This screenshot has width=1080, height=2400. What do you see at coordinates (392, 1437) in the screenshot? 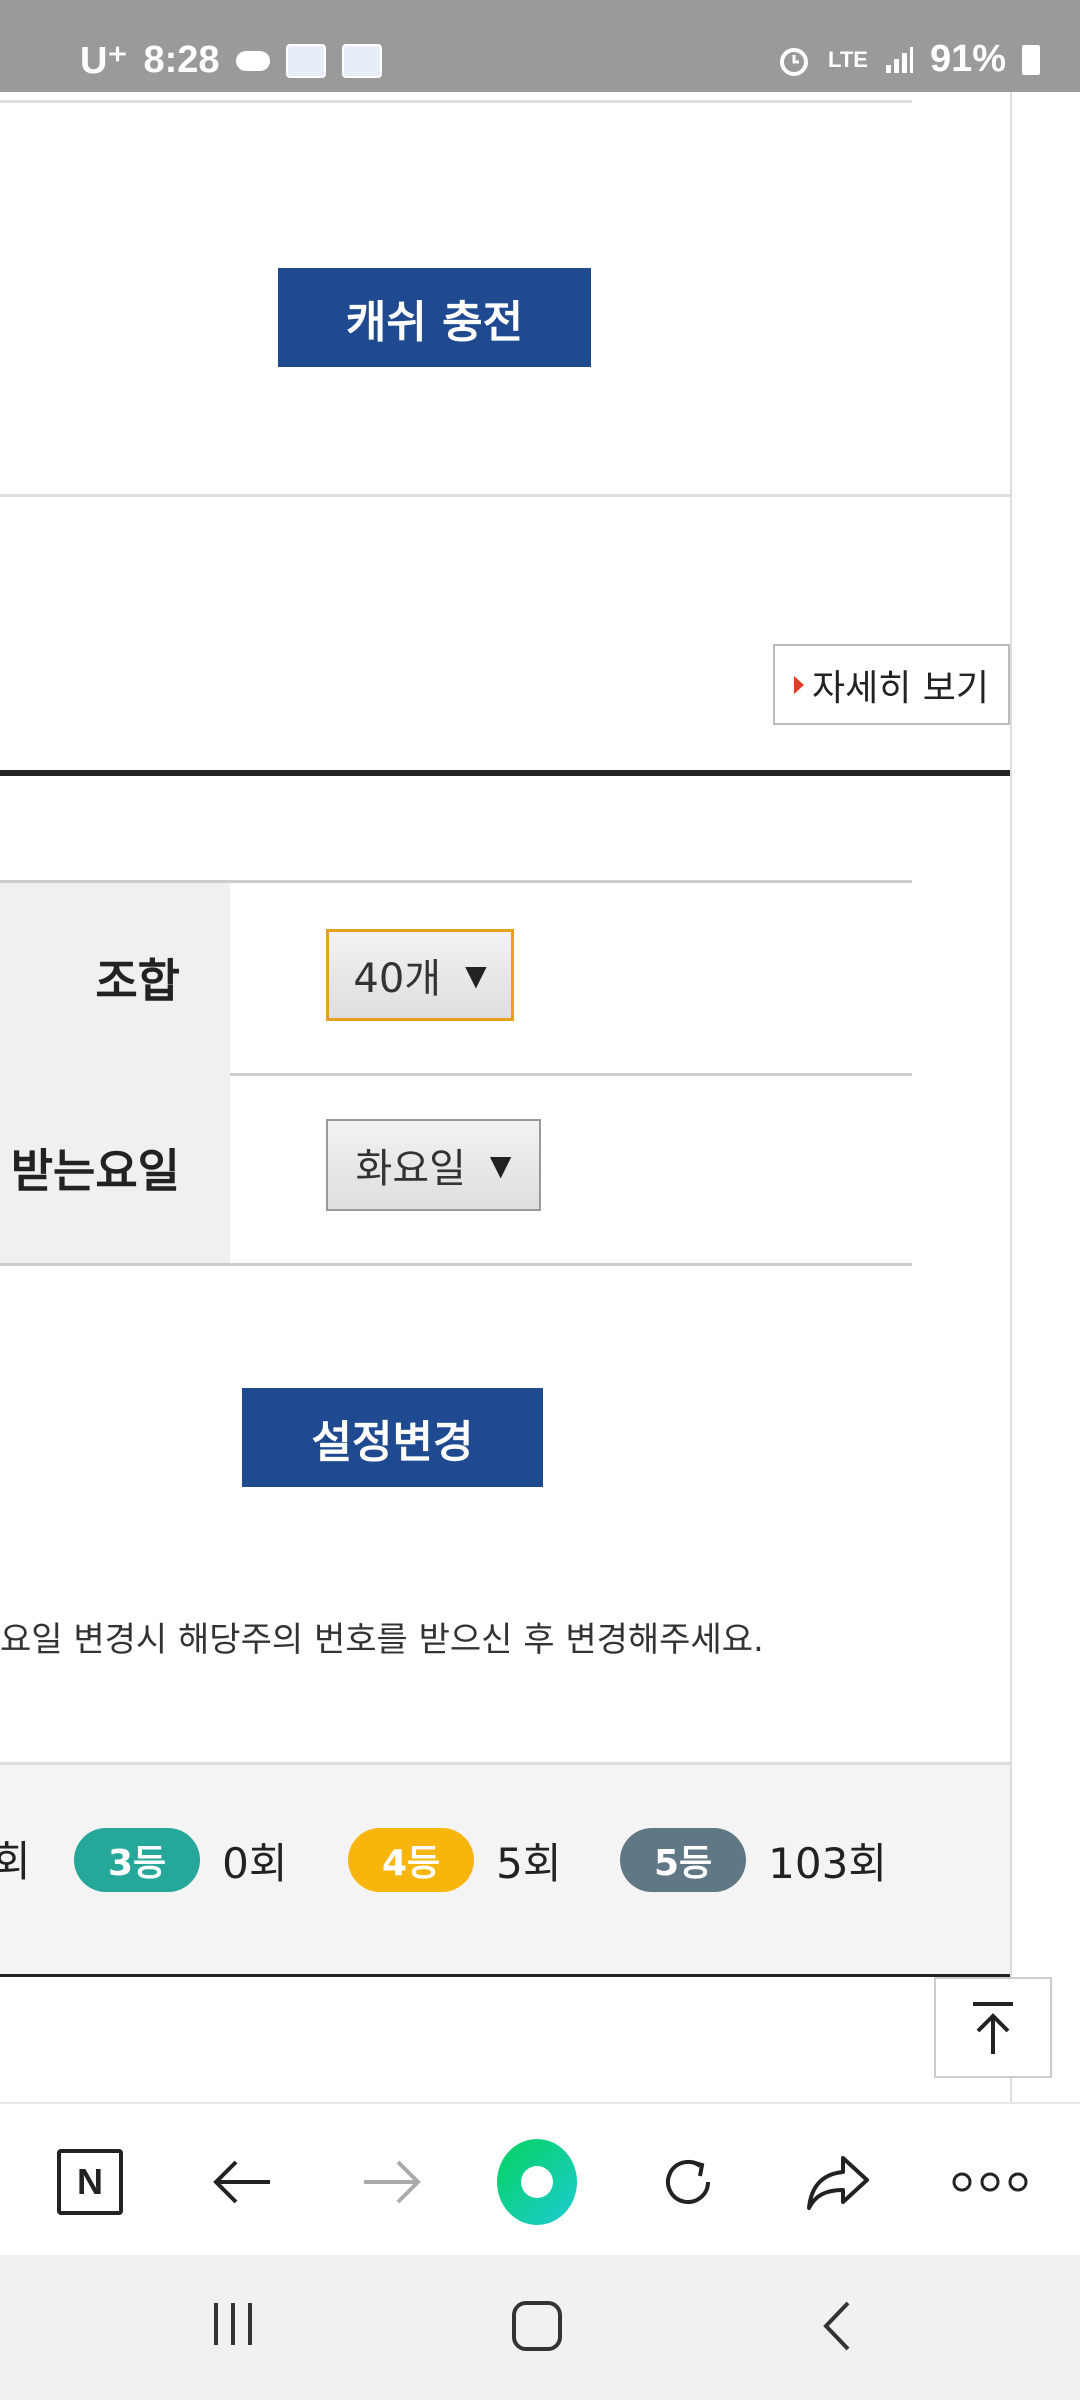
I see `change-settings-button: 설정변경` at bounding box center [392, 1437].